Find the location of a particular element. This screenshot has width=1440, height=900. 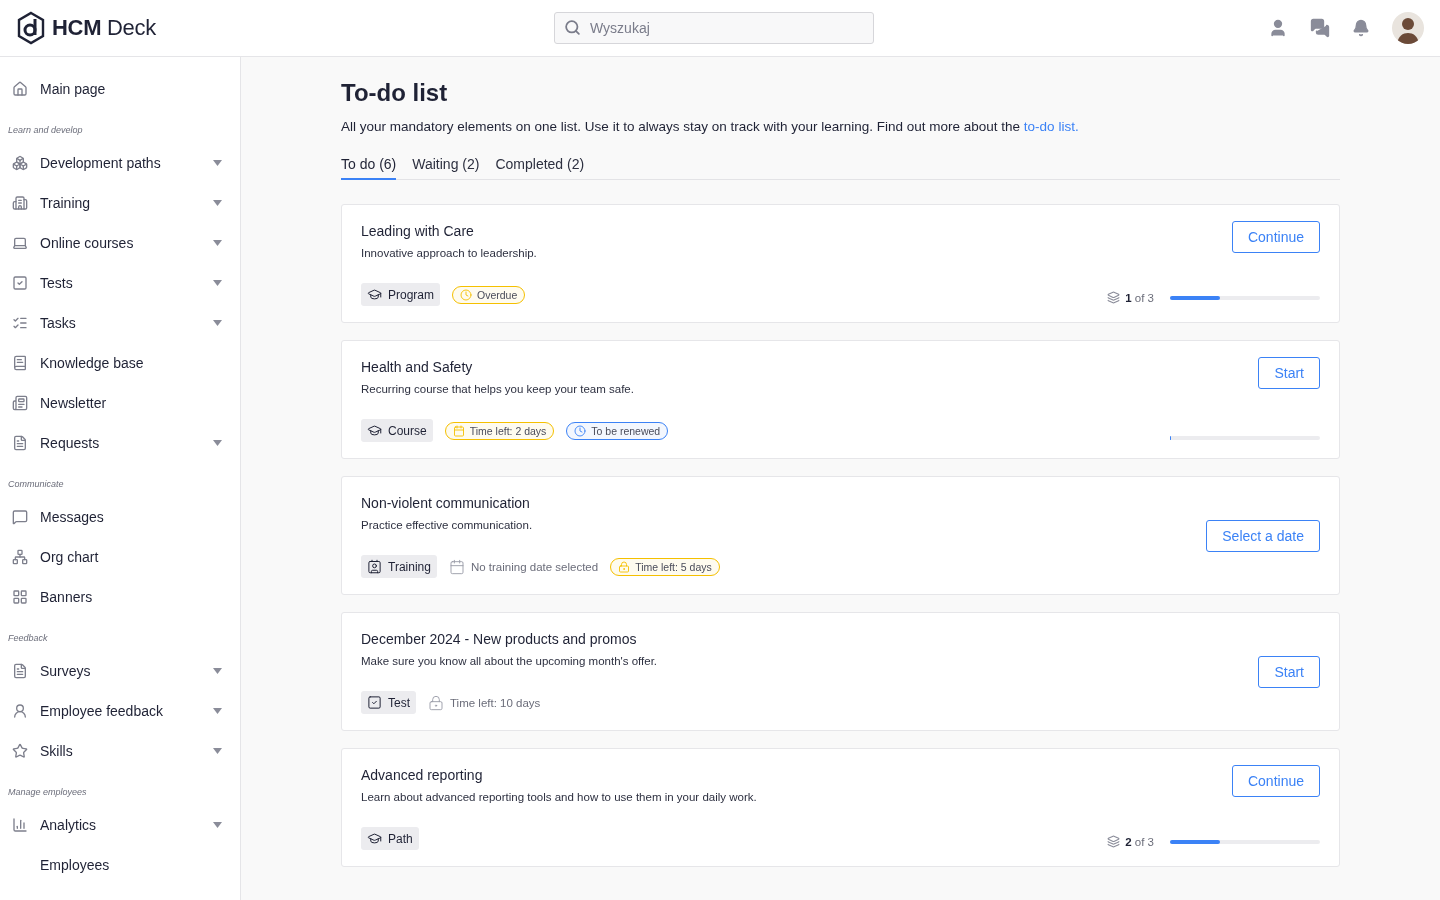

status-badge: To be renewed is located at coordinates (617, 430).